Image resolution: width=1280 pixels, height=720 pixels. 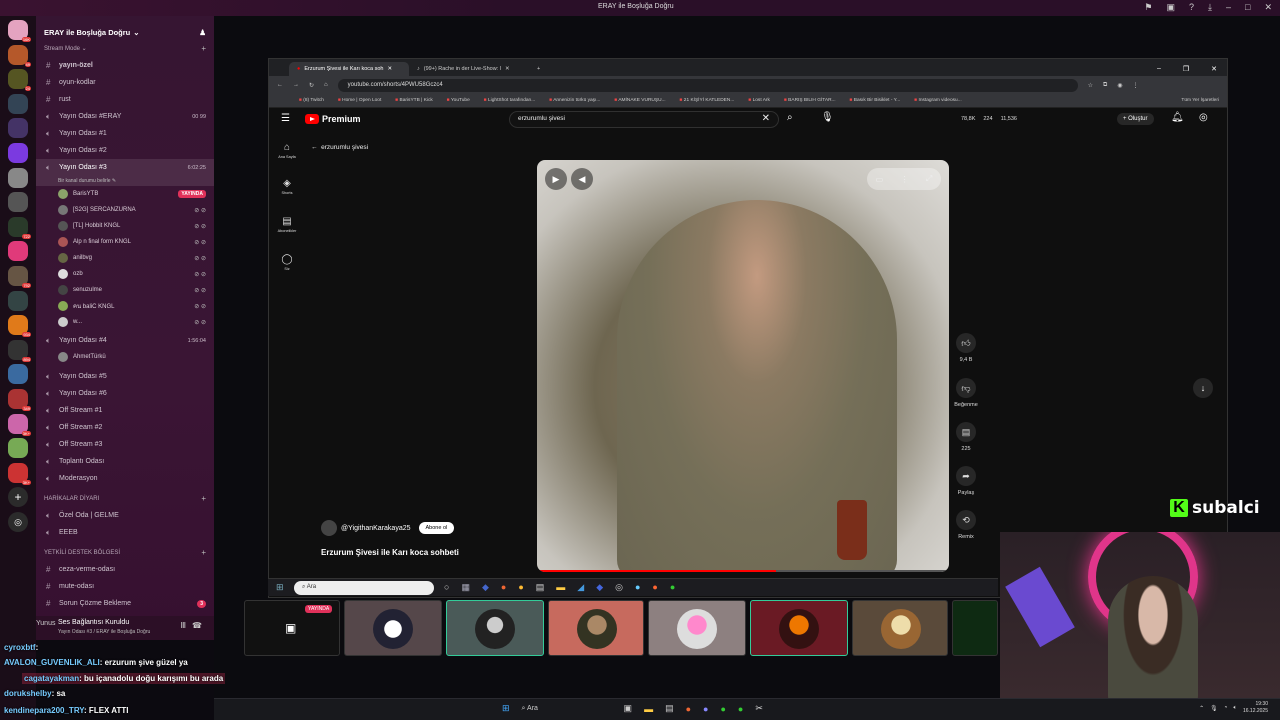 What do you see at coordinates (326, 85) in the screenshot?
I see `home-icon: ⌂` at bounding box center [326, 85].